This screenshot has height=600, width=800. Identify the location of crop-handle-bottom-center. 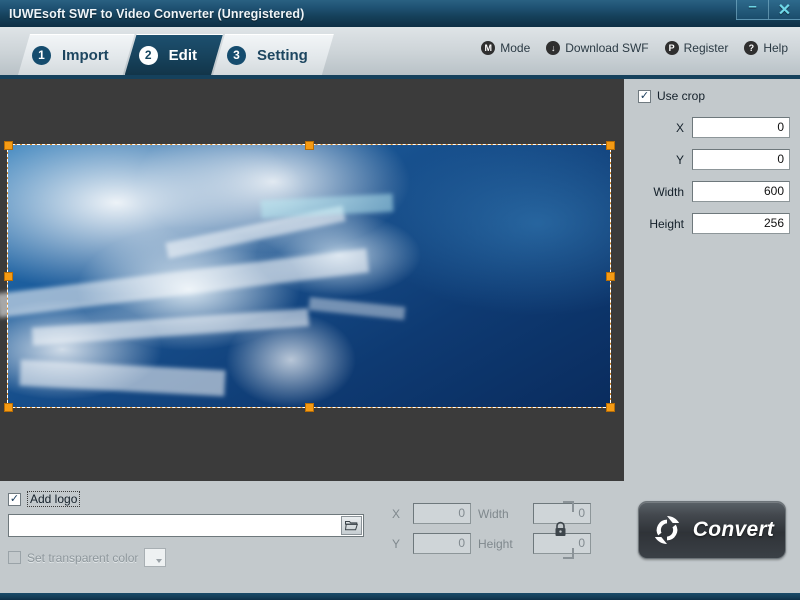
(309, 407).